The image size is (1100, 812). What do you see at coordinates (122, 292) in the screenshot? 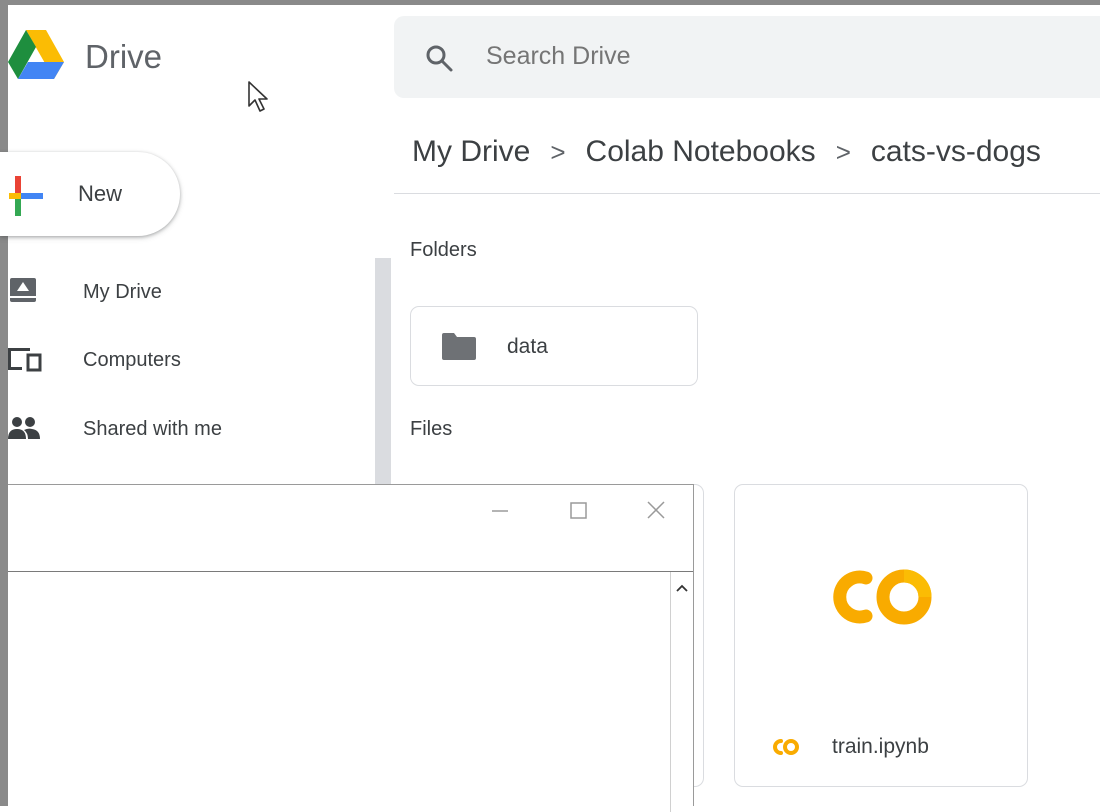
I see `sidebar-item-label: My Drive` at bounding box center [122, 292].